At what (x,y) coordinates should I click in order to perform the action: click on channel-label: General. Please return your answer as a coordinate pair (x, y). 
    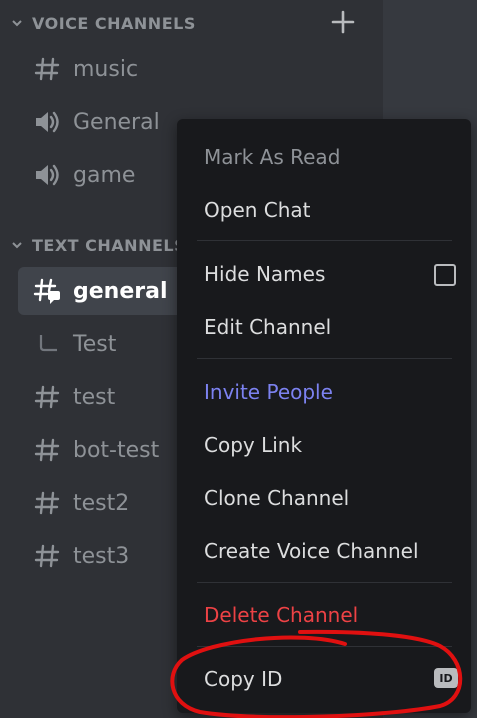
    Looking at the image, I should click on (116, 122).